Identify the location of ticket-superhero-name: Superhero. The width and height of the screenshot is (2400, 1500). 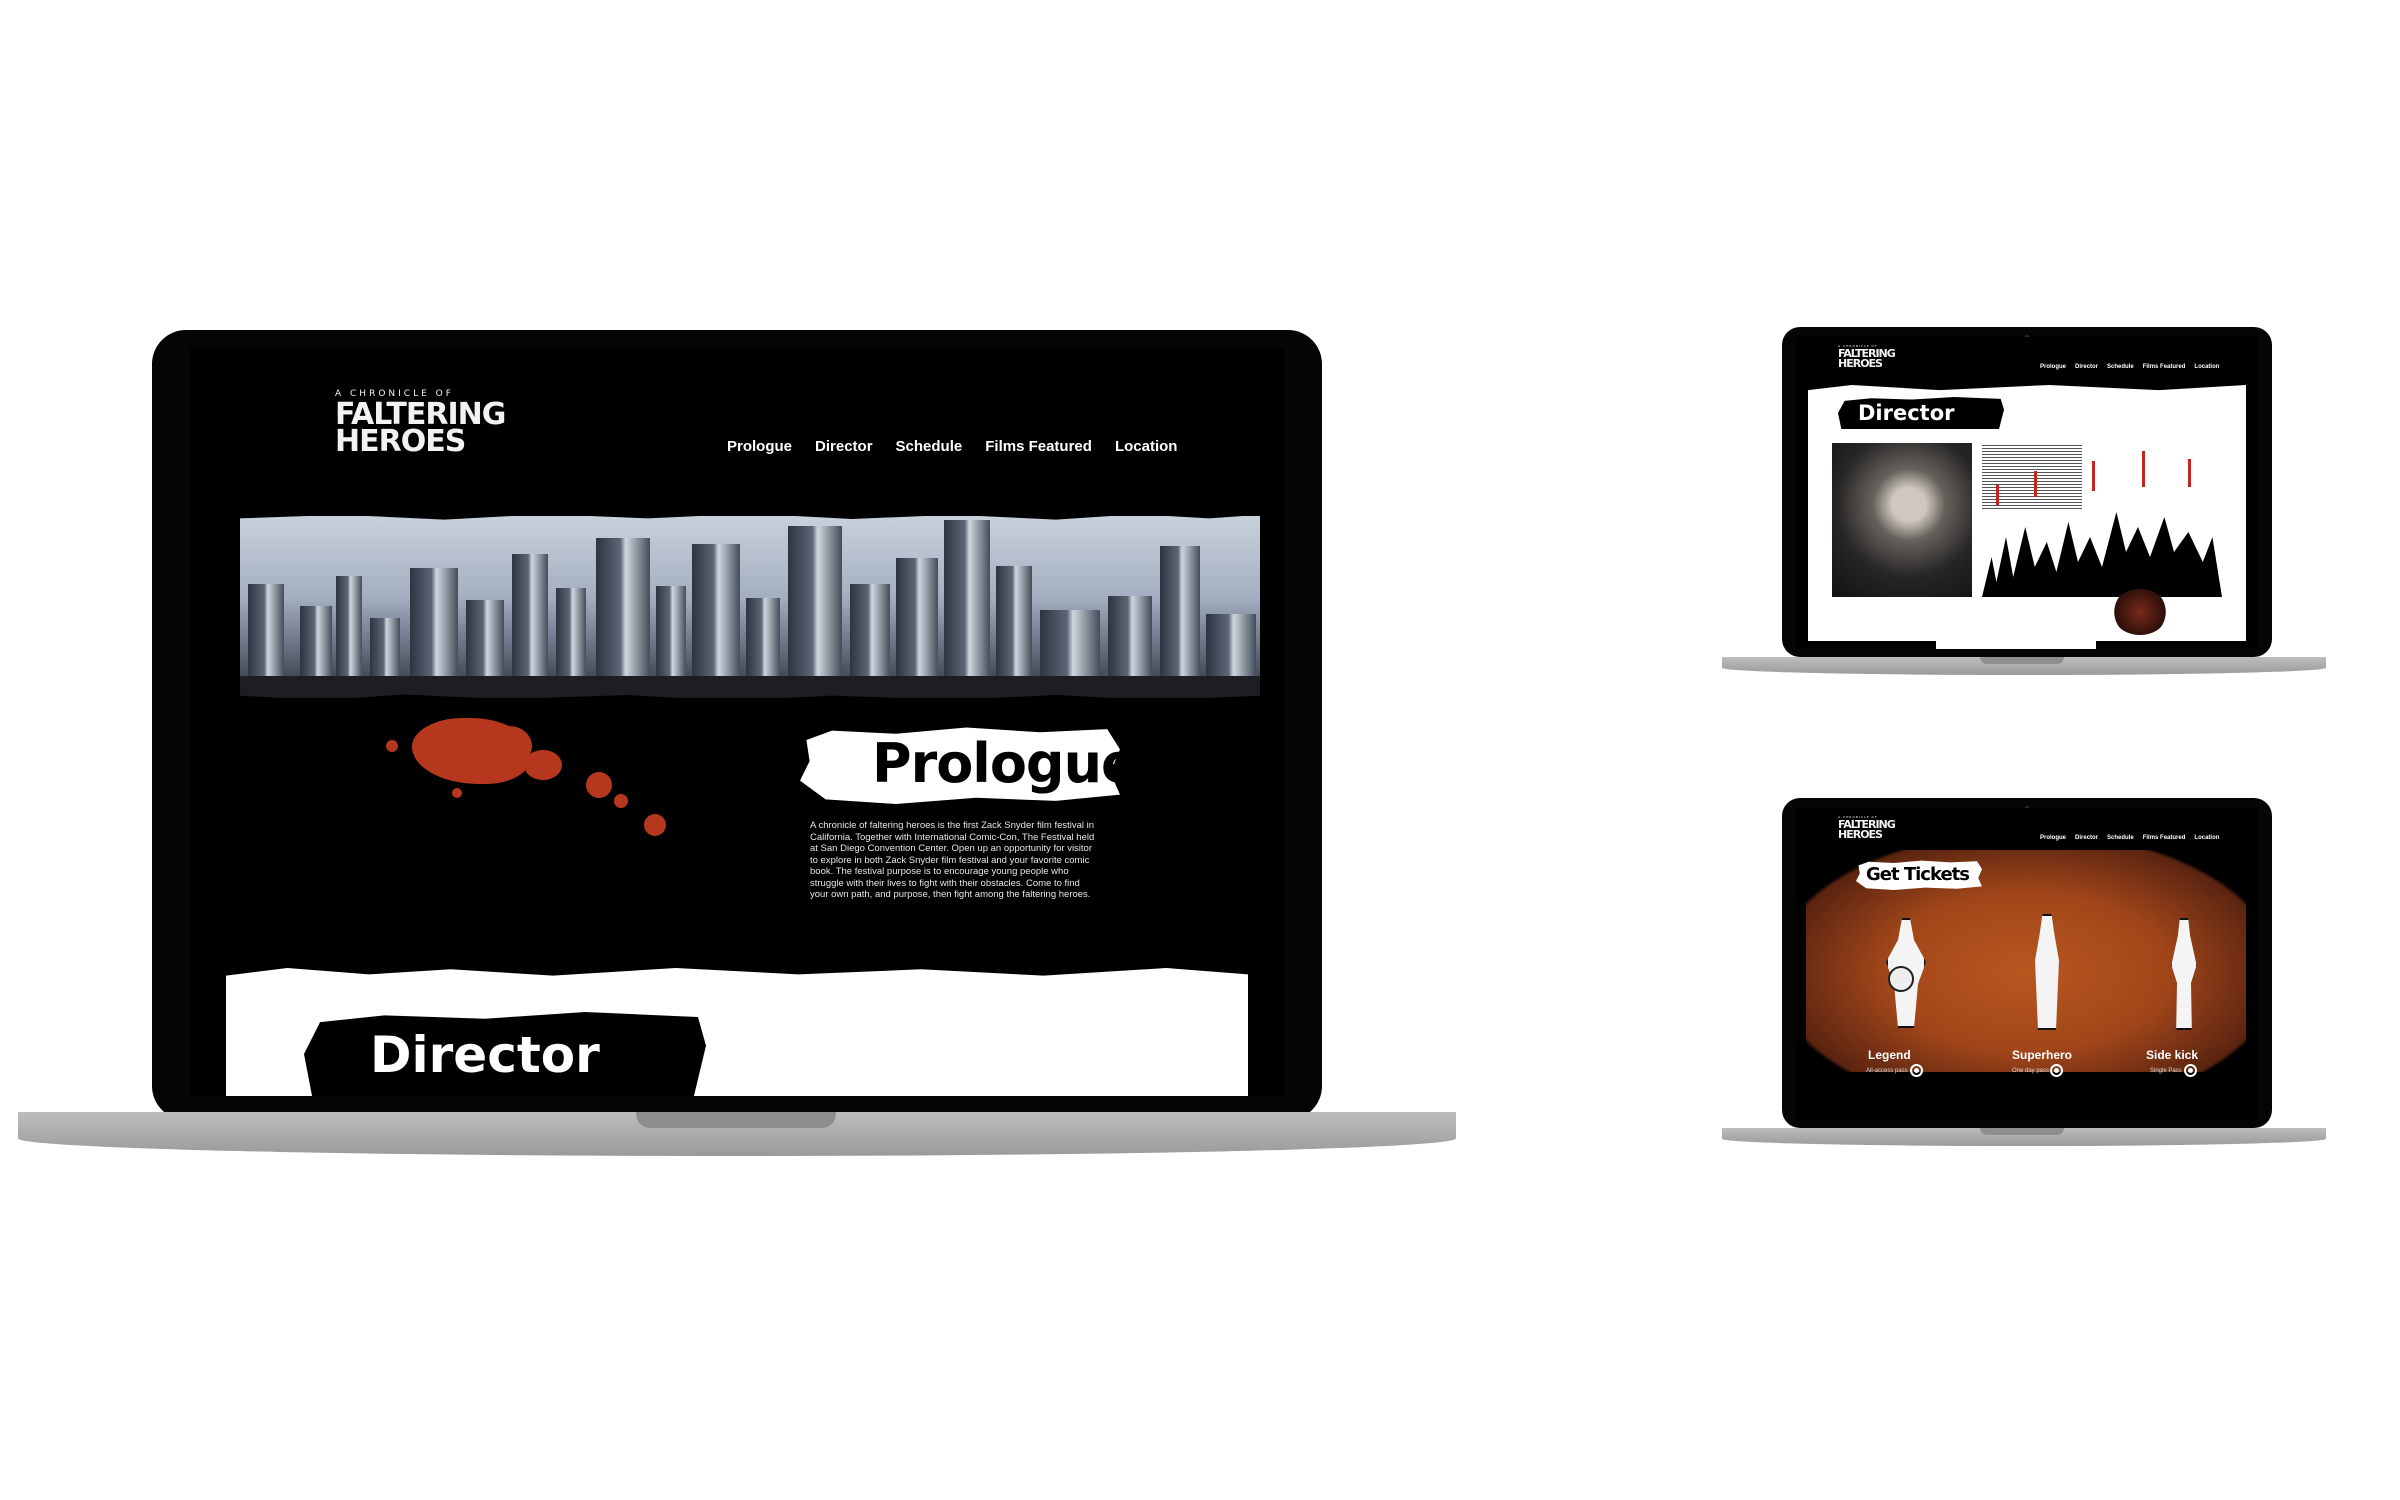
(2042, 1055).